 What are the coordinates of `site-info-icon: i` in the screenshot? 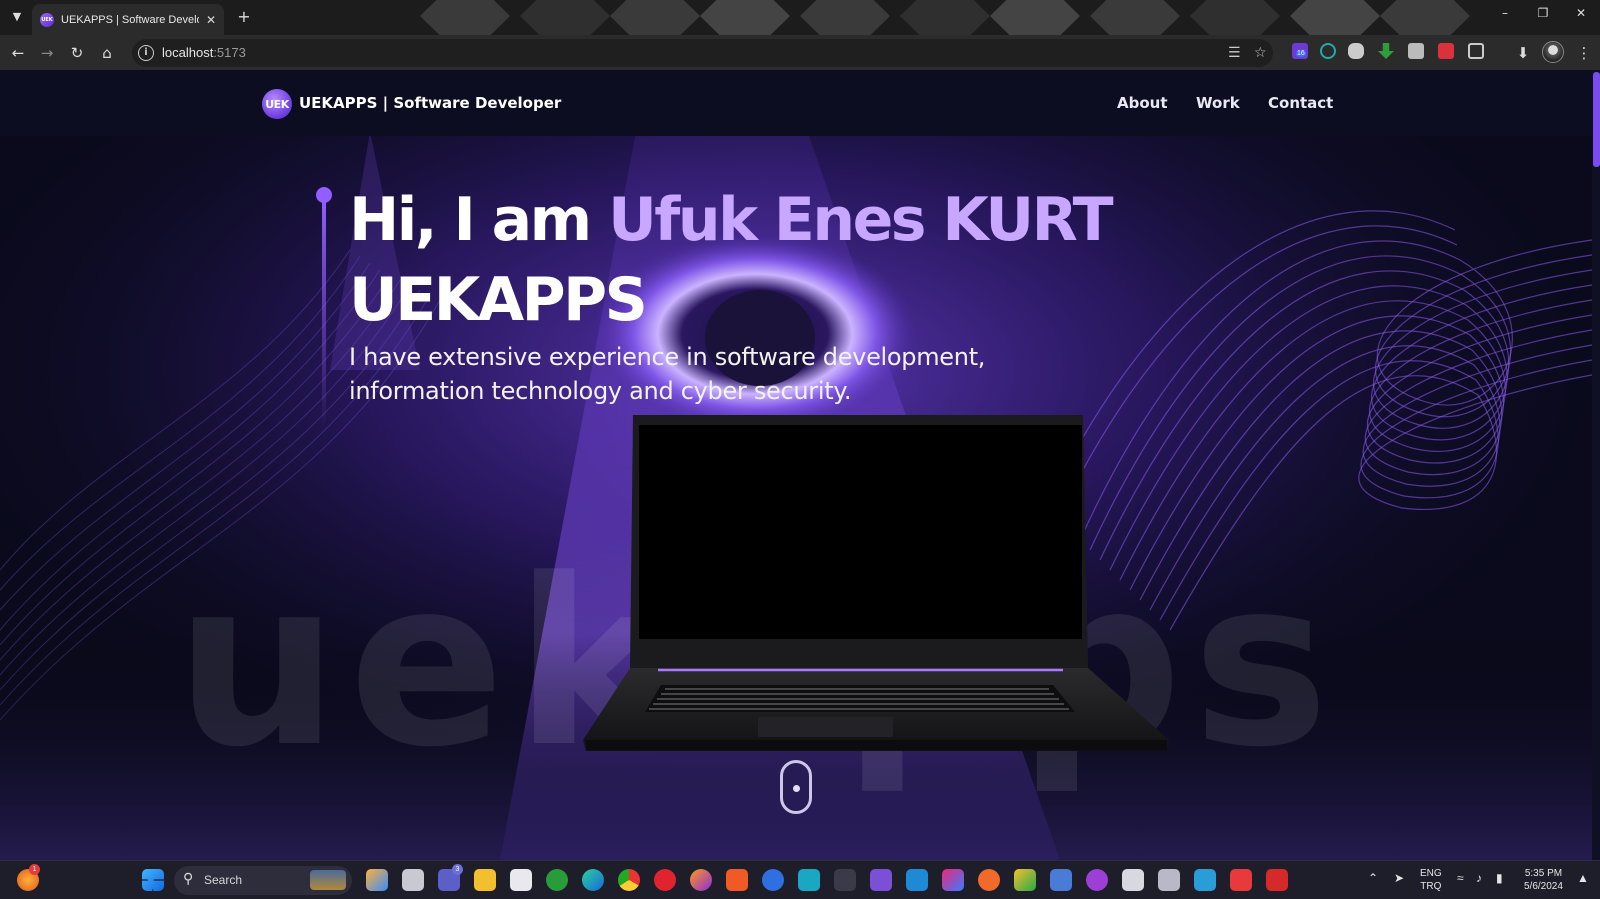 It's located at (146, 53).